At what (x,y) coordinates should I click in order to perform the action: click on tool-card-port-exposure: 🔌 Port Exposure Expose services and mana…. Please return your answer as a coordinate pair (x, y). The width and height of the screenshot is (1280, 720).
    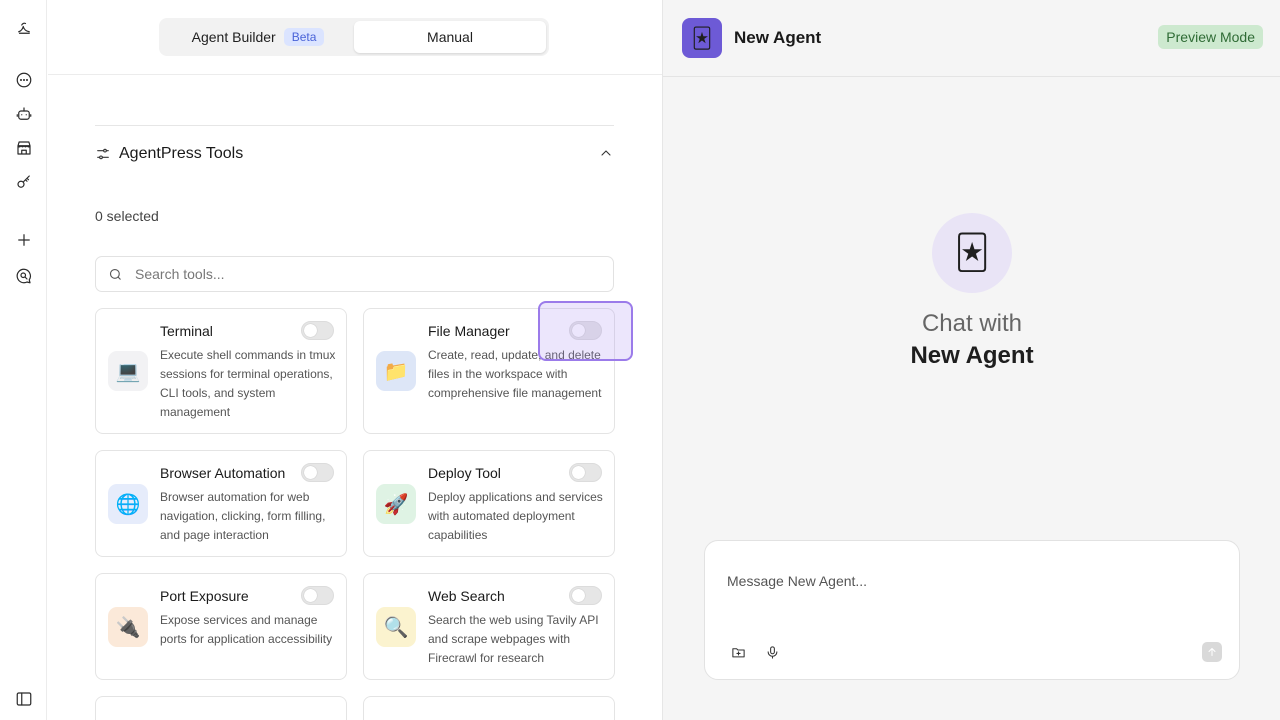
    Looking at the image, I should click on (221, 626).